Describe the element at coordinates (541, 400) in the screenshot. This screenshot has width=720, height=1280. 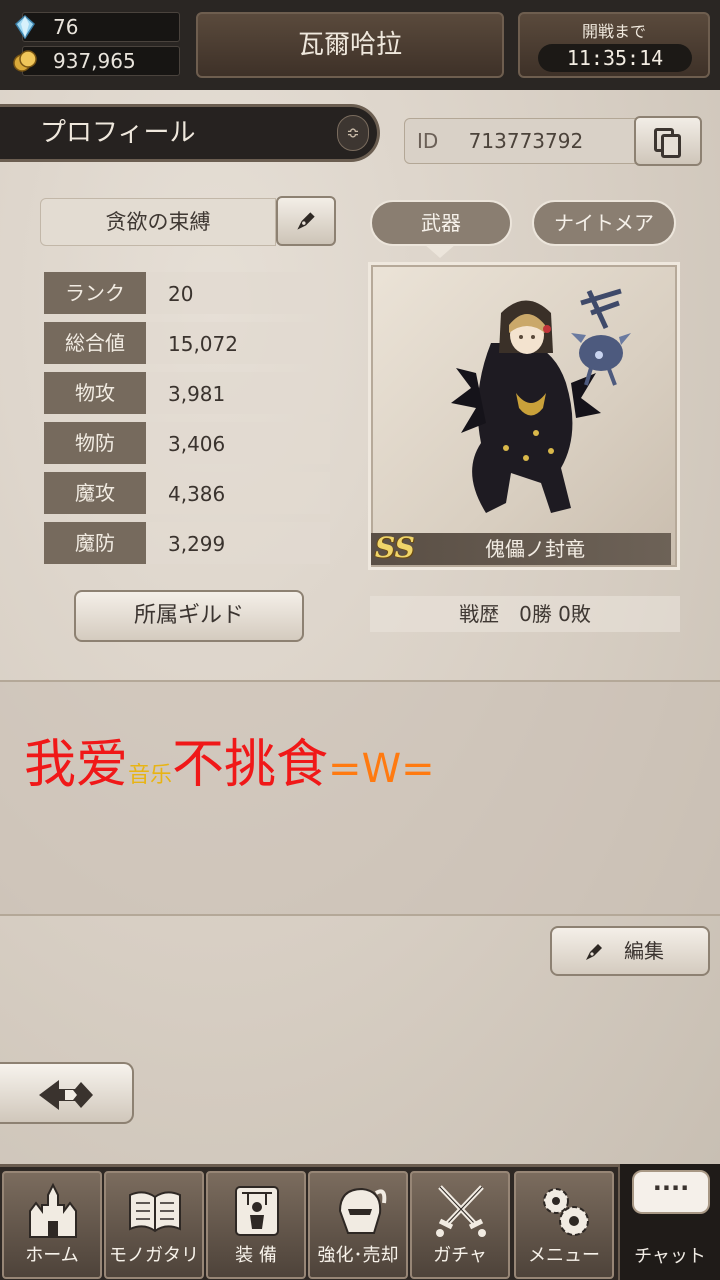
I see `weapon-character-art` at that location.